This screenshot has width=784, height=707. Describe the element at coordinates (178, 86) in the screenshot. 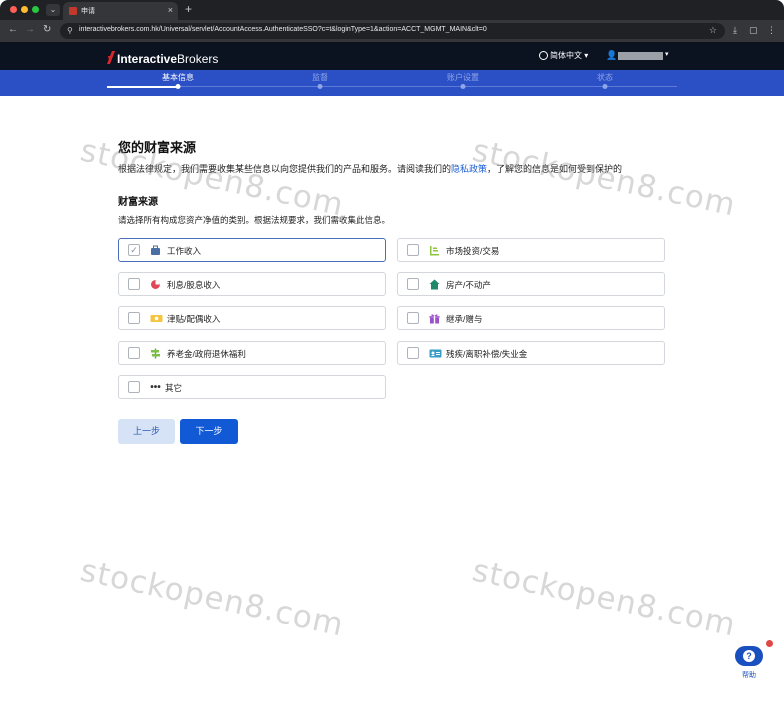

I see `step-dot-basic-info` at that location.